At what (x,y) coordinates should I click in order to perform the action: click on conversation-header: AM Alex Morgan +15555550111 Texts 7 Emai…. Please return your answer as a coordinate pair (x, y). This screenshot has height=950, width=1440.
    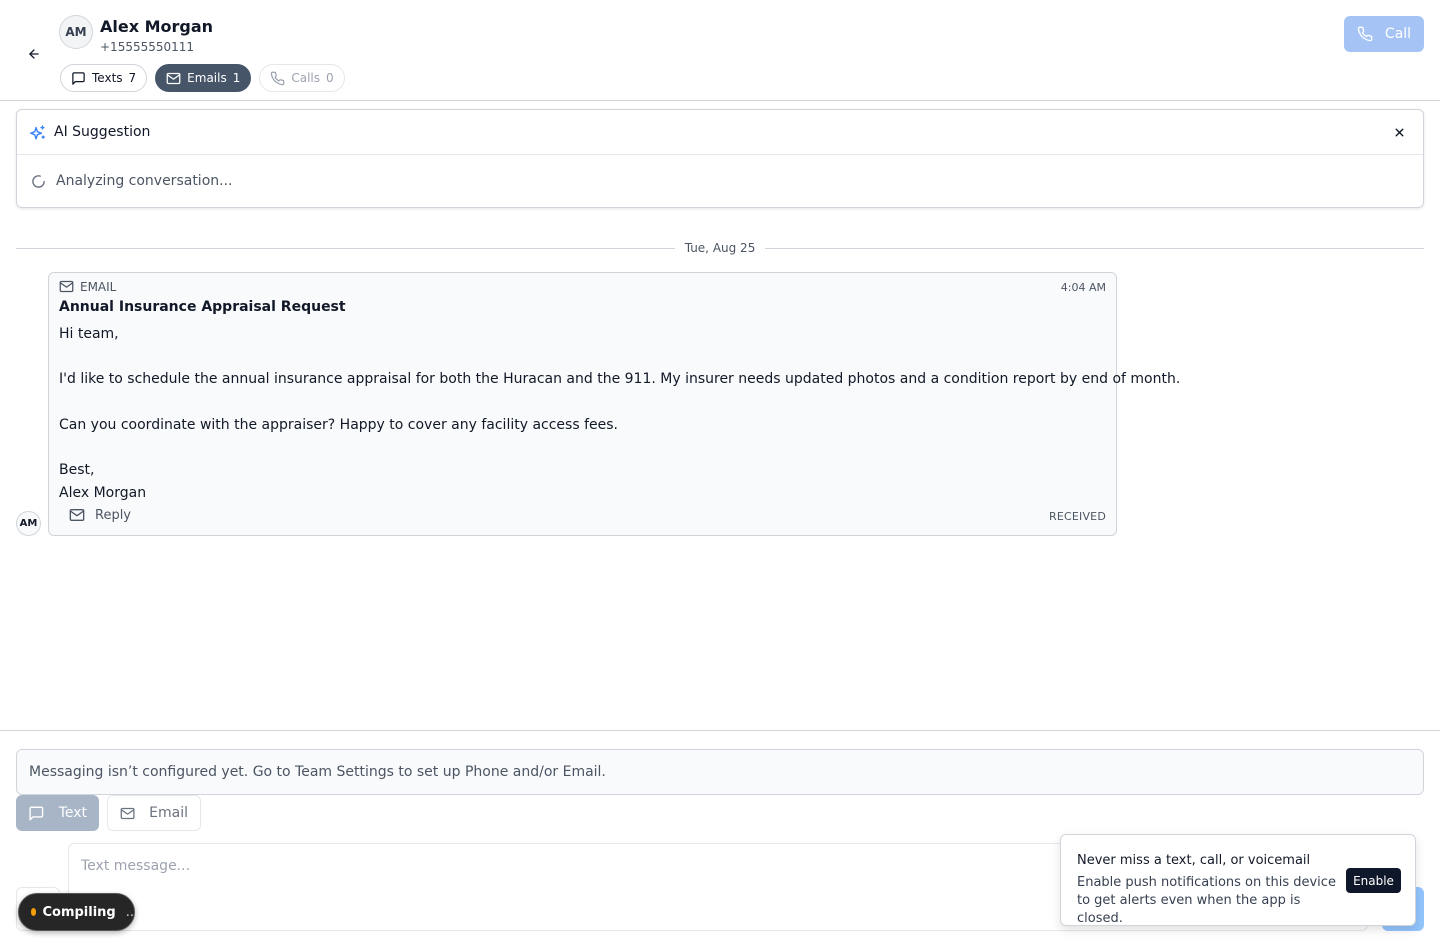
    Looking at the image, I should click on (720, 50).